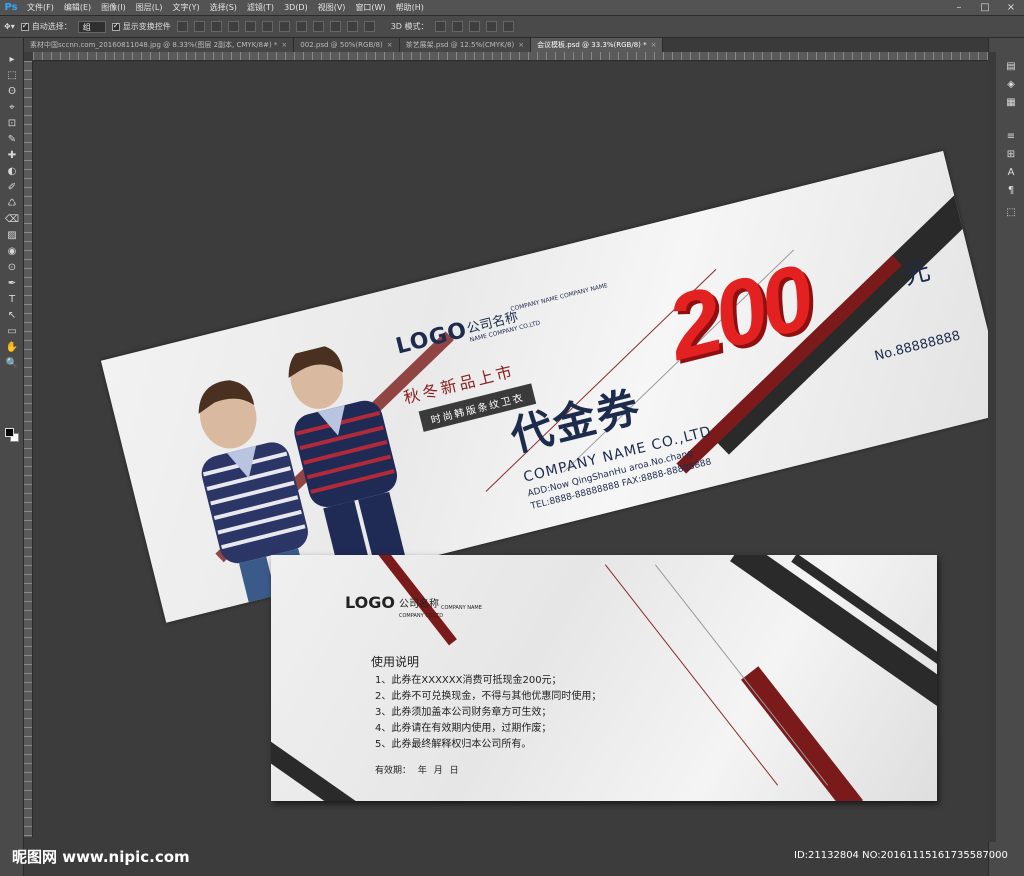 The image size is (1024, 876). What do you see at coordinates (318, 26) in the screenshot?
I see `distribute-bottom-button` at bounding box center [318, 26].